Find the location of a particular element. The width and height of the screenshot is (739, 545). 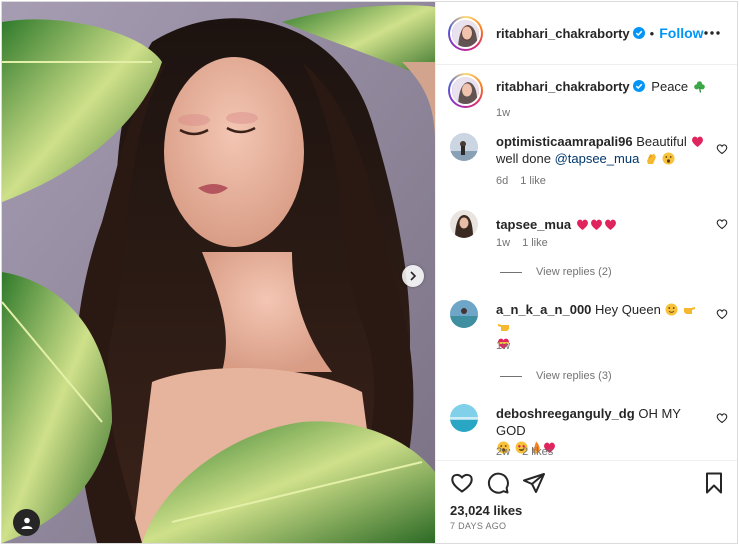

user-tag-icon is located at coordinates (26, 523).